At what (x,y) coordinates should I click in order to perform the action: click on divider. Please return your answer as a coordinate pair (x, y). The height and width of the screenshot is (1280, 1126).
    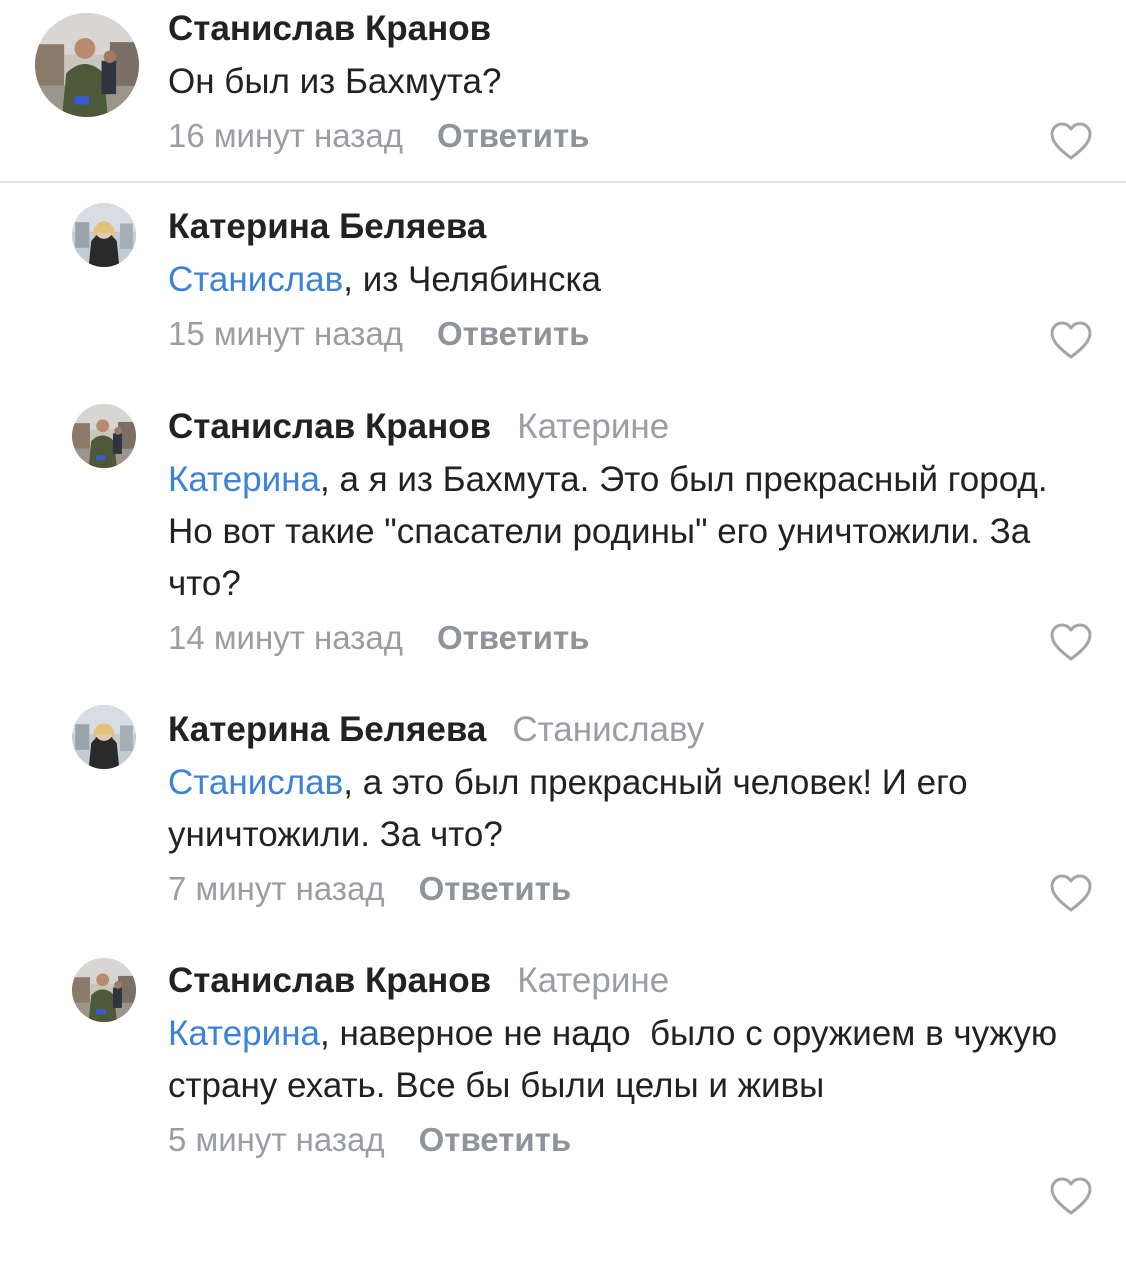
    Looking at the image, I should click on (563, 182).